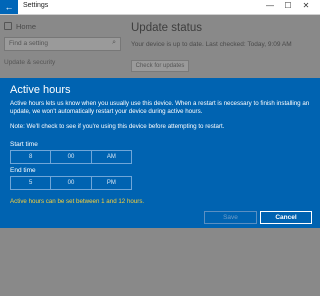  I want to click on sidebar-home-label: Home, so click(26, 26).